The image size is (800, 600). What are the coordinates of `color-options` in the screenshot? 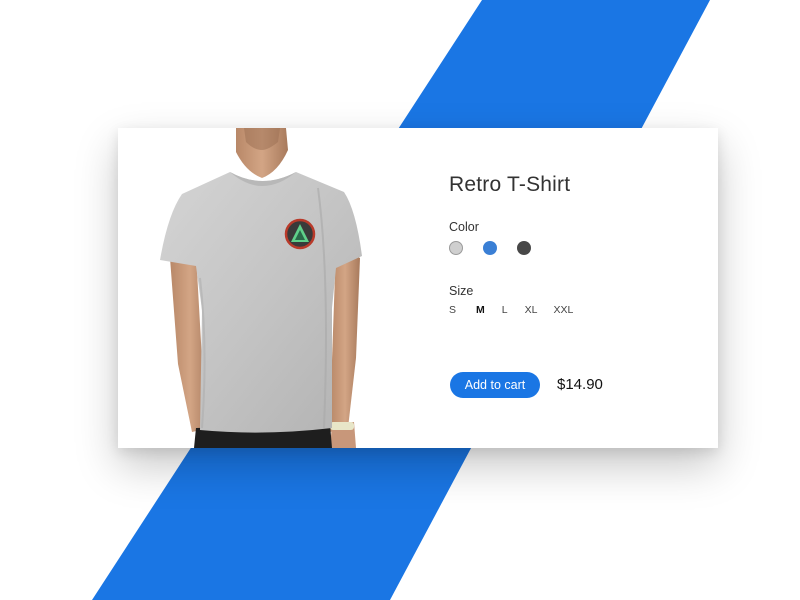 It's located at (490, 248).